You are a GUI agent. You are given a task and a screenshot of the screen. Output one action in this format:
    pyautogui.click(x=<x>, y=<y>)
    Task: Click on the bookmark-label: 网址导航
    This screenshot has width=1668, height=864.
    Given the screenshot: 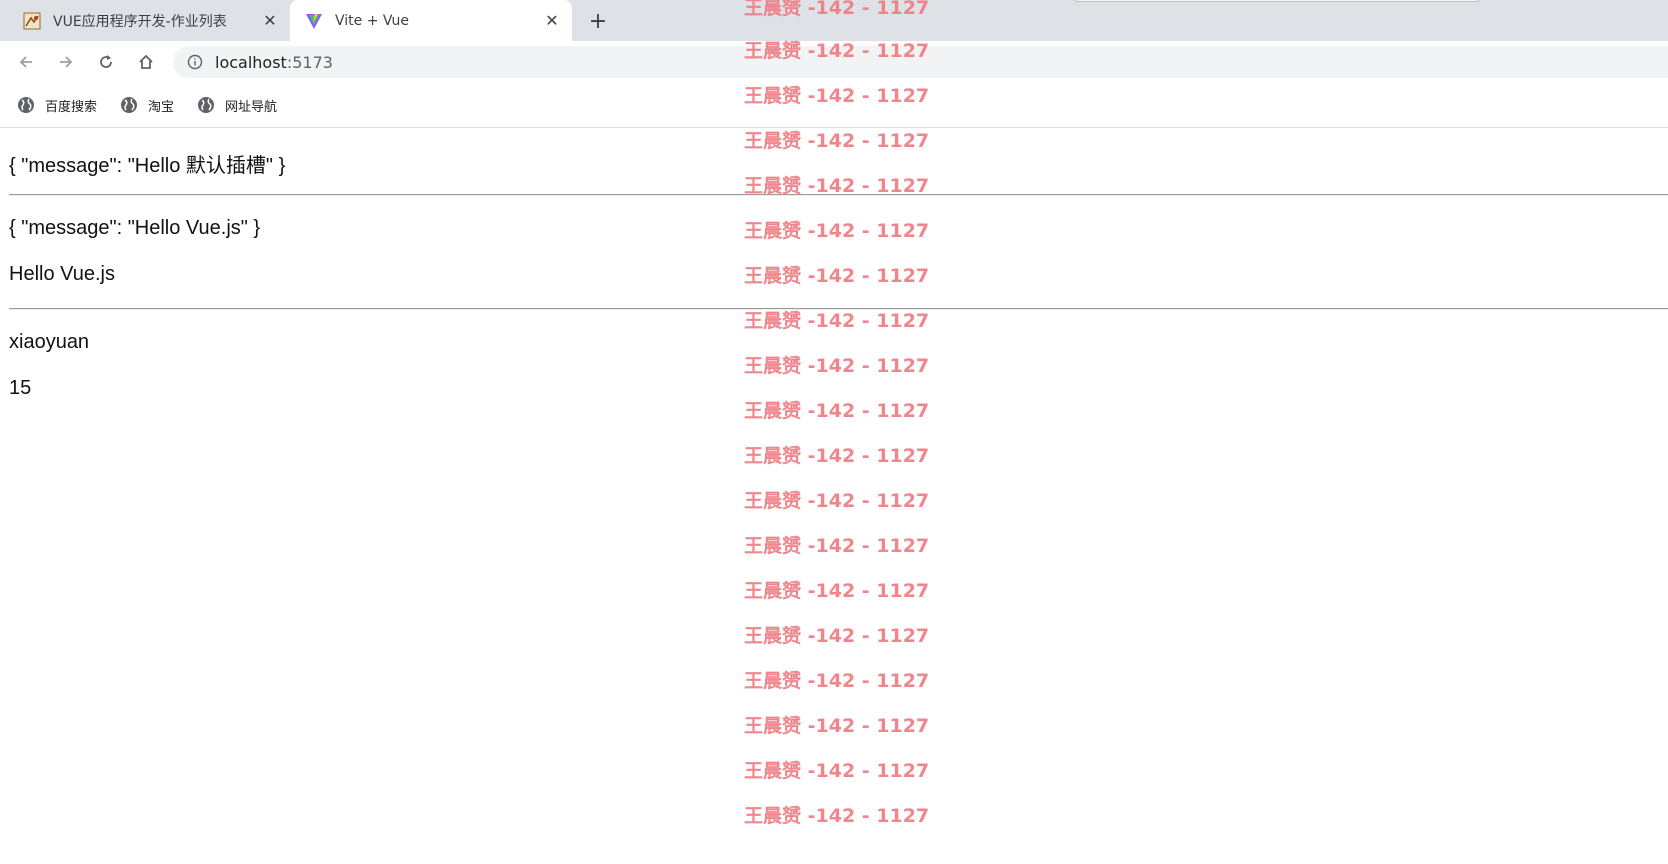 What is the action you would take?
    pyautogui.click(x=251, y=107)
    